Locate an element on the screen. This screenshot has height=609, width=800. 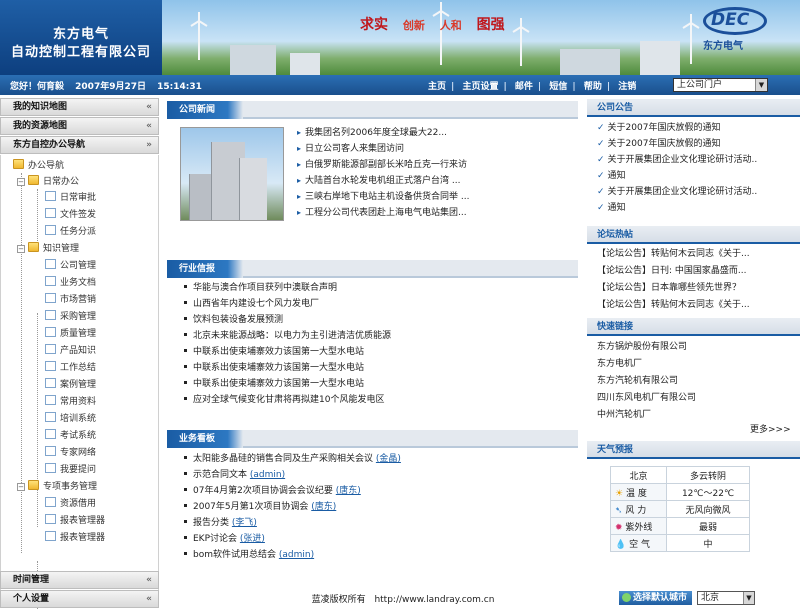
list-item-link: 山西省年内建设七个风力发电厂 is located at coordinates (256, 304).